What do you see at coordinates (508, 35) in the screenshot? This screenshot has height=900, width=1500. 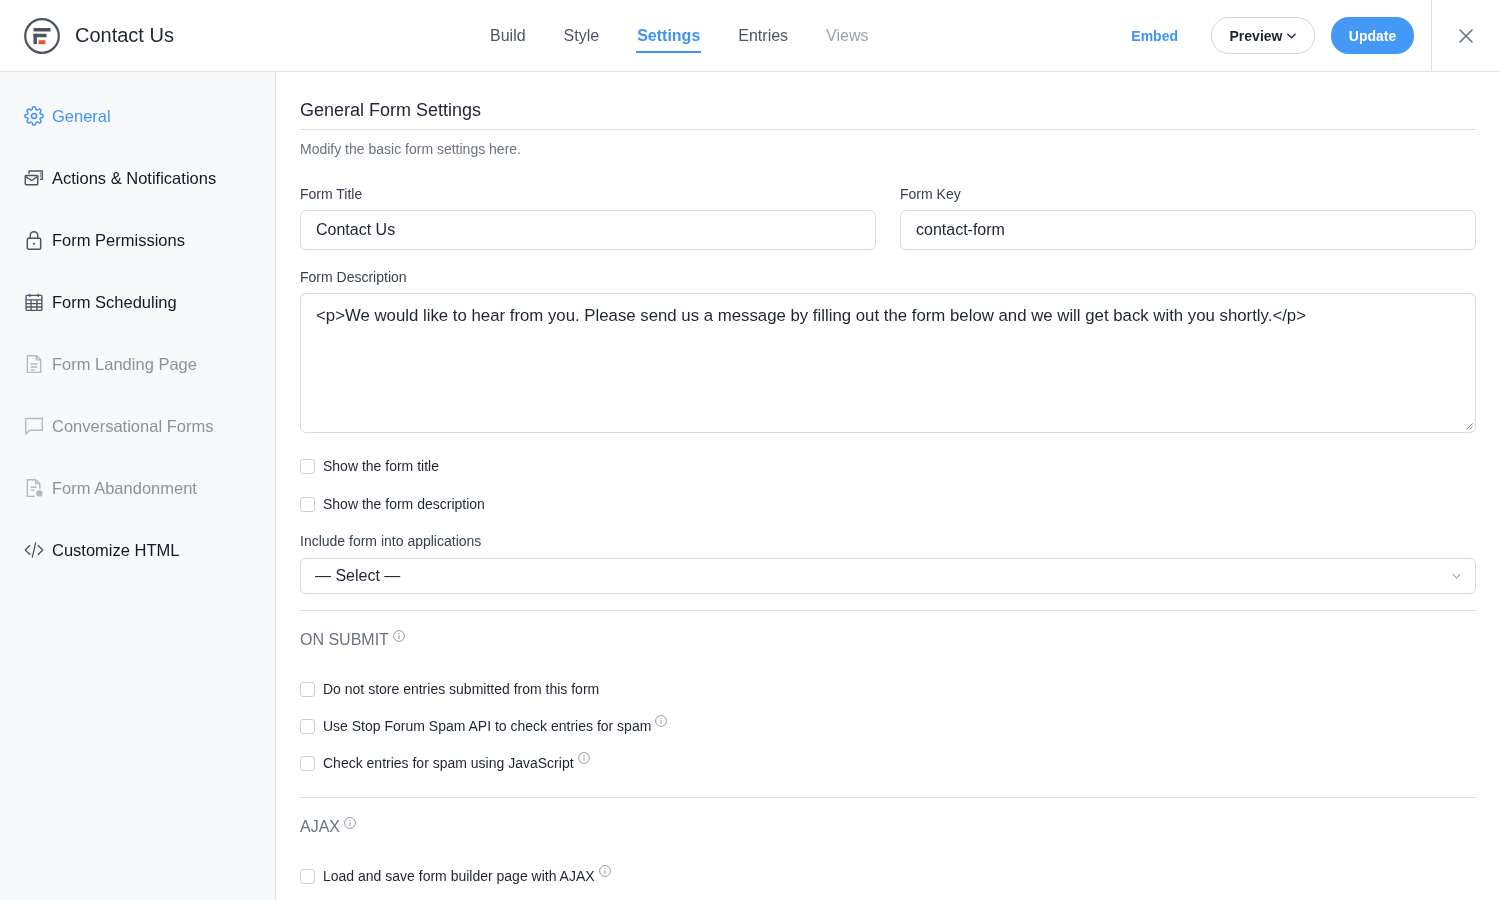 I see `tab: Build` at bounding box center [508, 35].